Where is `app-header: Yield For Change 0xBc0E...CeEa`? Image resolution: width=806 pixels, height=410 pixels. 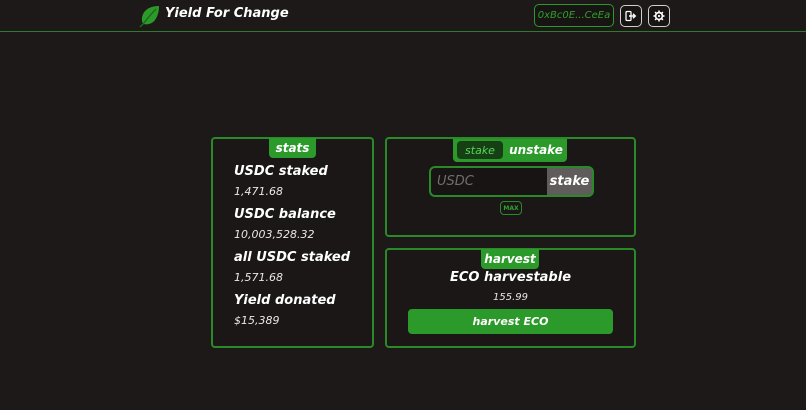
app-header: Yield For Change 0xBc0E...CeEa is located at coordinates (403, 16).